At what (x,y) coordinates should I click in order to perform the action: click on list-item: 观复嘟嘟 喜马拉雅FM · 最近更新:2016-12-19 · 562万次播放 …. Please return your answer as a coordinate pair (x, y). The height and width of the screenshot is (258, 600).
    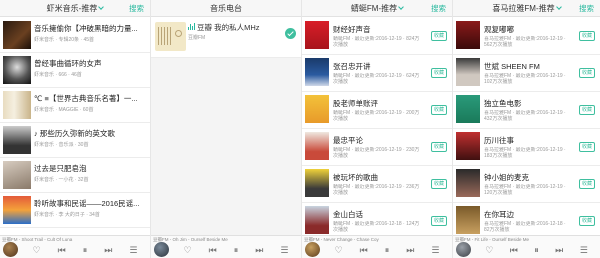
    Looking at the image, I should click on (526, 36).